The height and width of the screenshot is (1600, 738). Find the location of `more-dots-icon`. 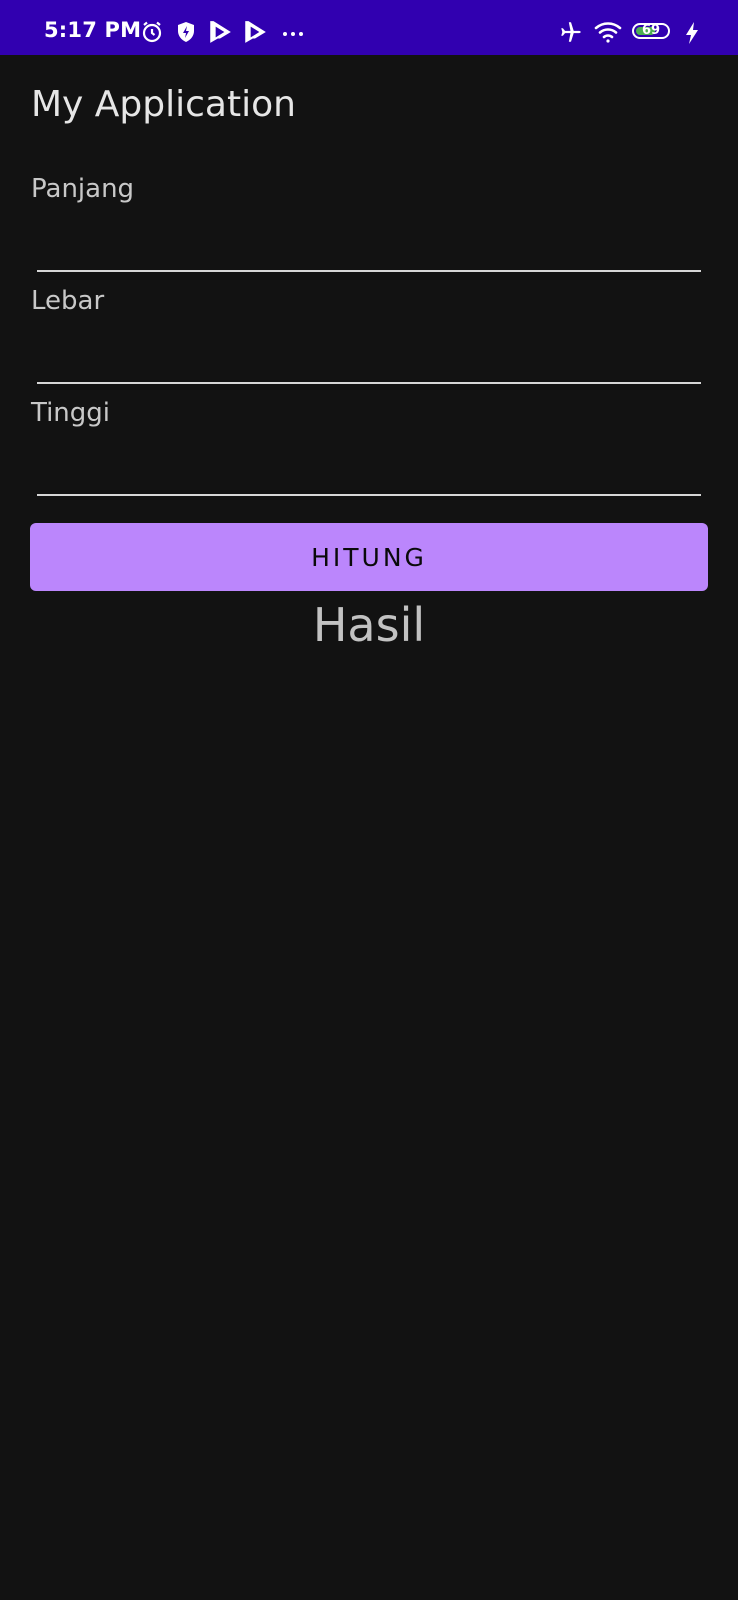

more-dots-icon is located at coordinates (293, 32).